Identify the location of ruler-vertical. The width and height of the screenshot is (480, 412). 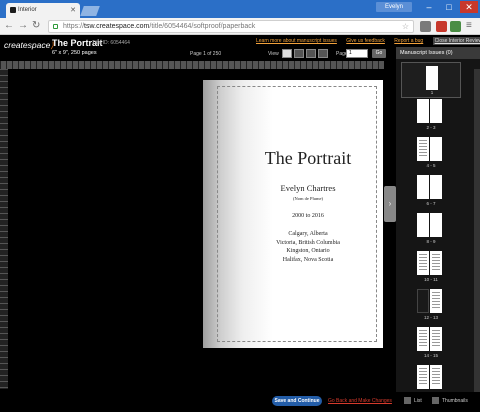
(4, 229).